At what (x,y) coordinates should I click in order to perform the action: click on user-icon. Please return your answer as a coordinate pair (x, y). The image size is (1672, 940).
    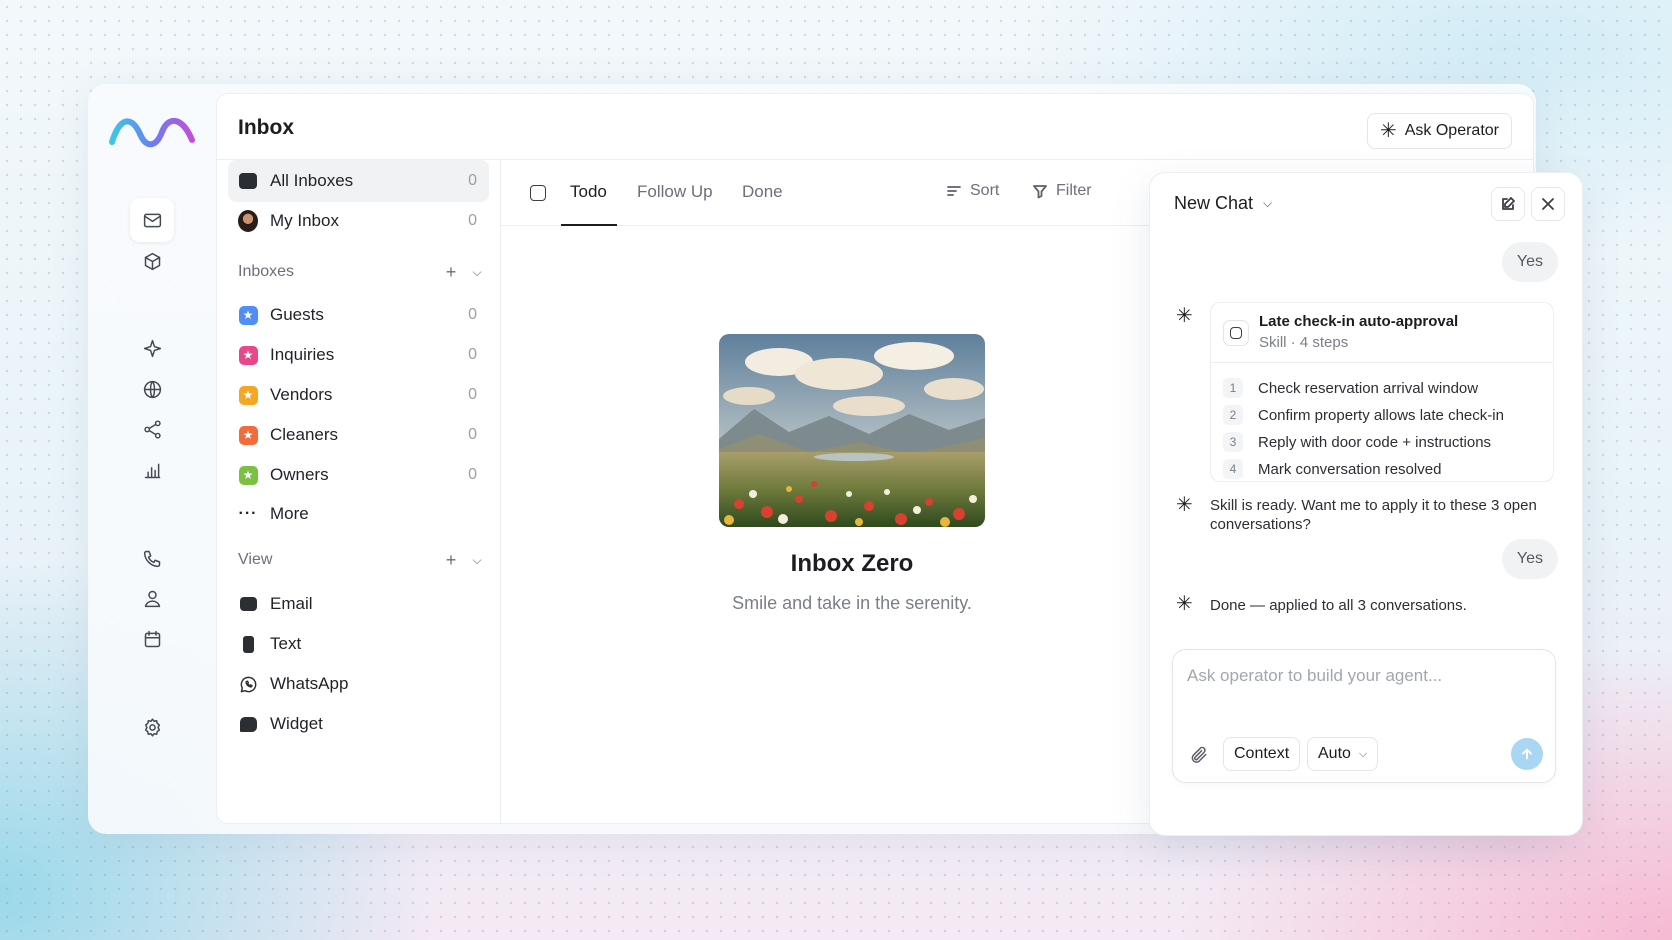
    Looking at the image, I should click on (152, 598).